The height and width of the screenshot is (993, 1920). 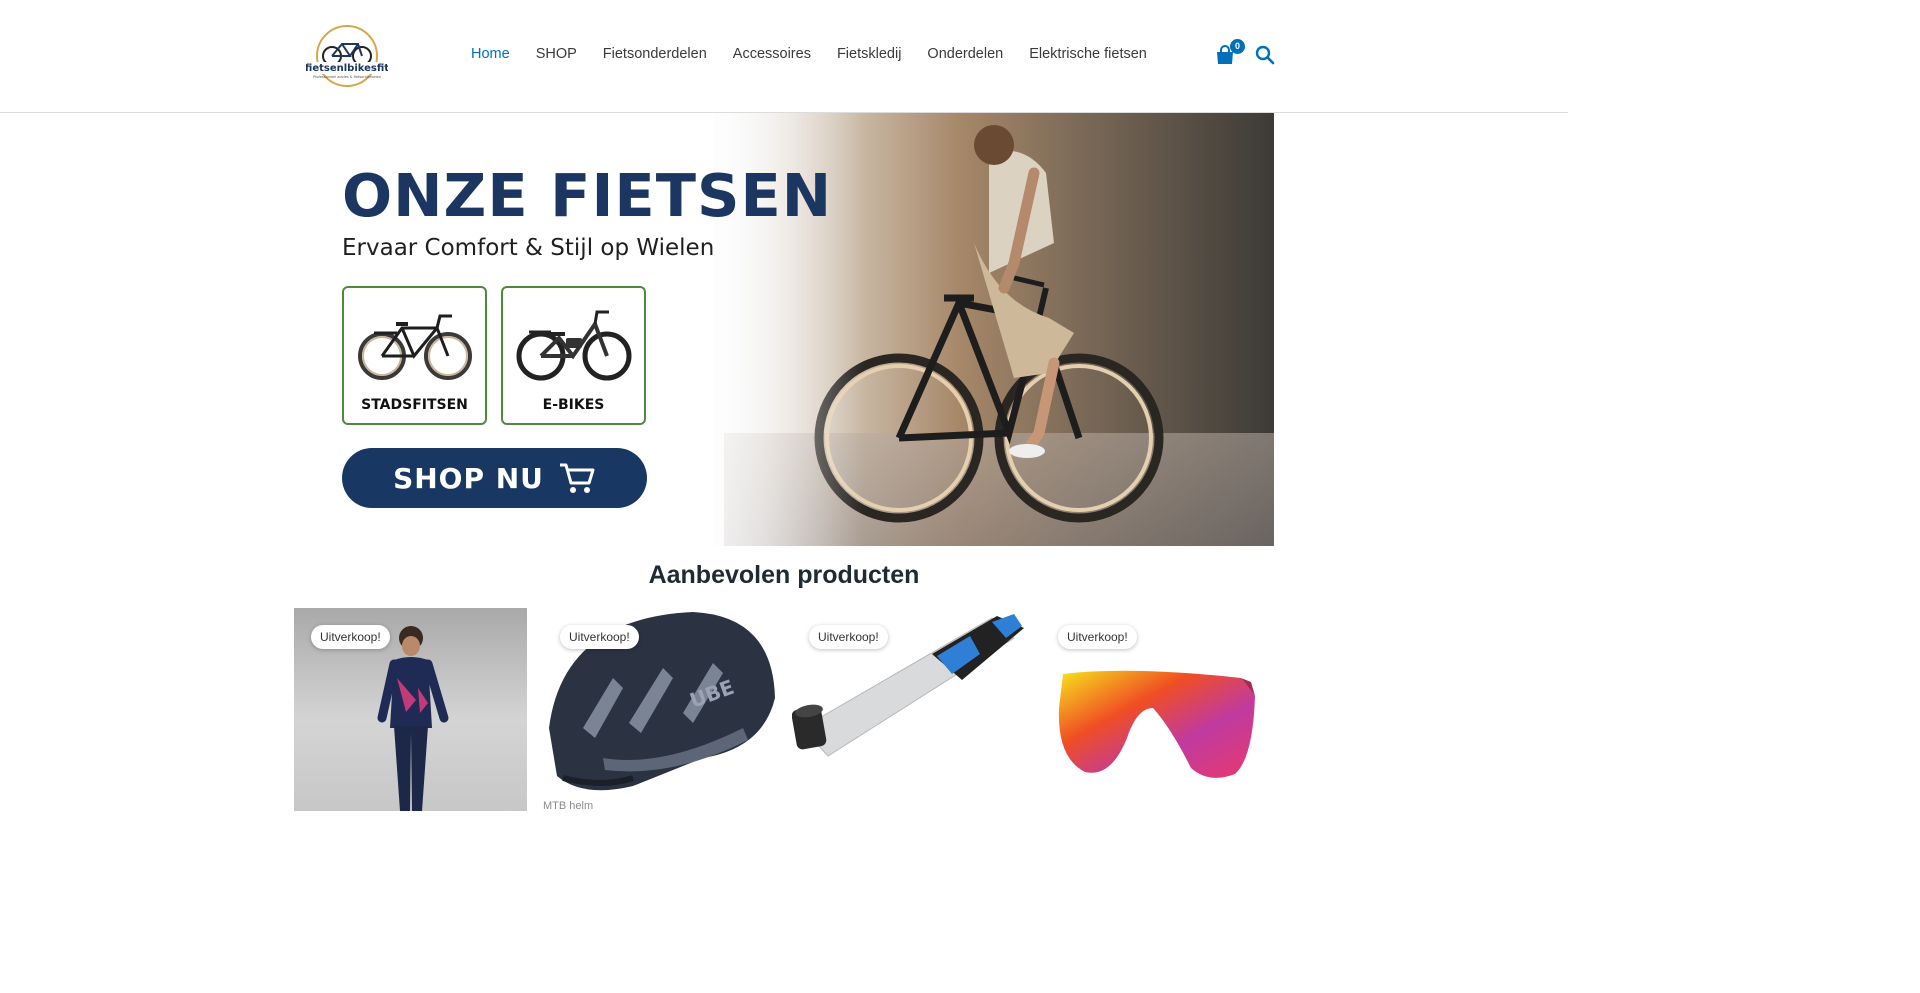 What do you see at coordinates (1237, 46) in the screenshot?
I see `cart-count-badge: 0` at bounding box center [1237, 46].